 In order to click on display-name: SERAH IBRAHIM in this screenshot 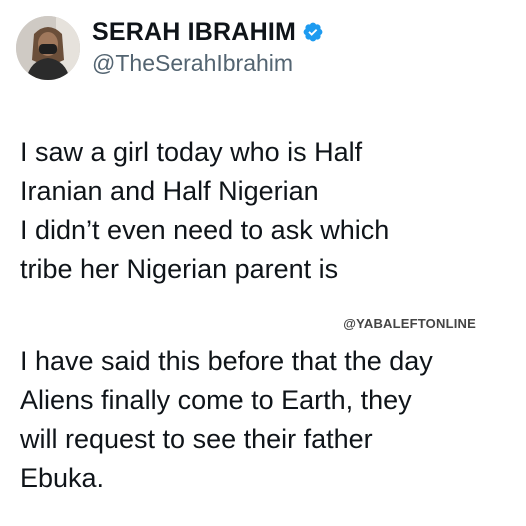, I will do `click(194, 32)`.